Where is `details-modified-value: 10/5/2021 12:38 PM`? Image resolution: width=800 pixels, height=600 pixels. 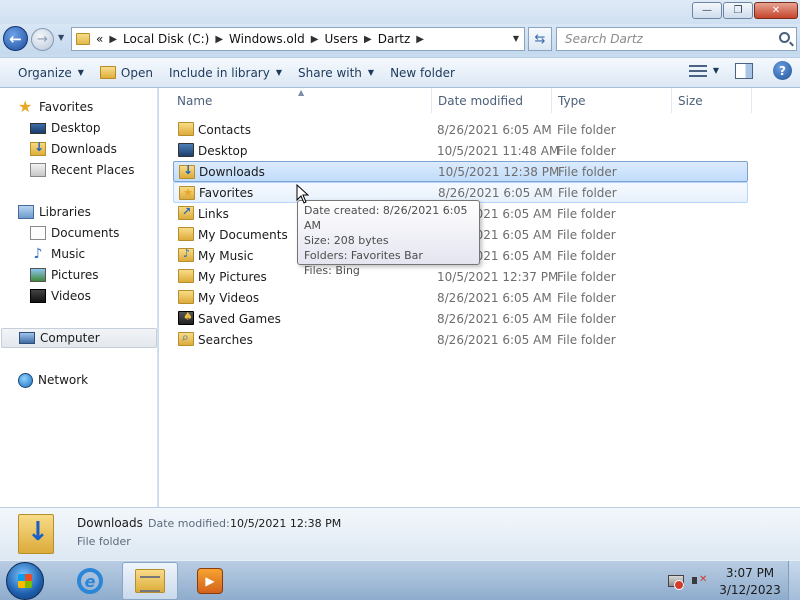
details-modified-value: 10/5/2021 12:38 PM is located at coordinates (286, 523).